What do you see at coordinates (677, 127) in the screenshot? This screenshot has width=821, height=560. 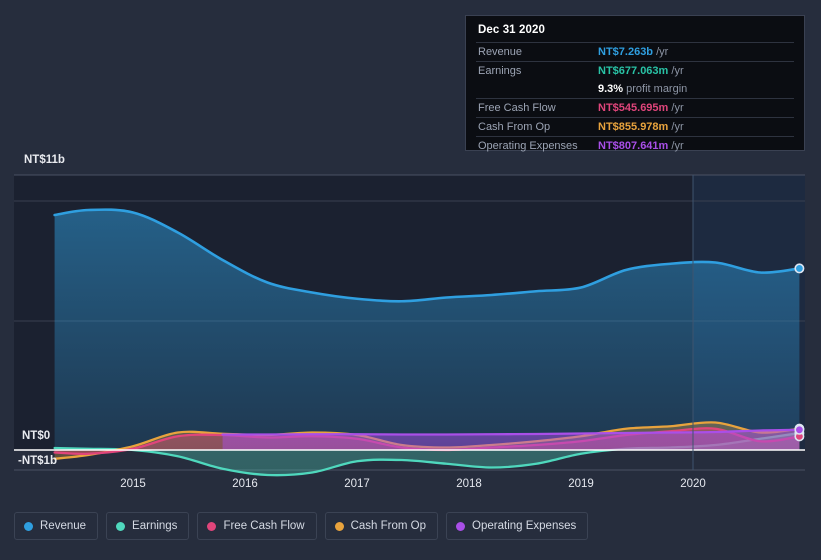 I see `tooltip-unit-cfo: /yr` at bounding box center [677, 127].